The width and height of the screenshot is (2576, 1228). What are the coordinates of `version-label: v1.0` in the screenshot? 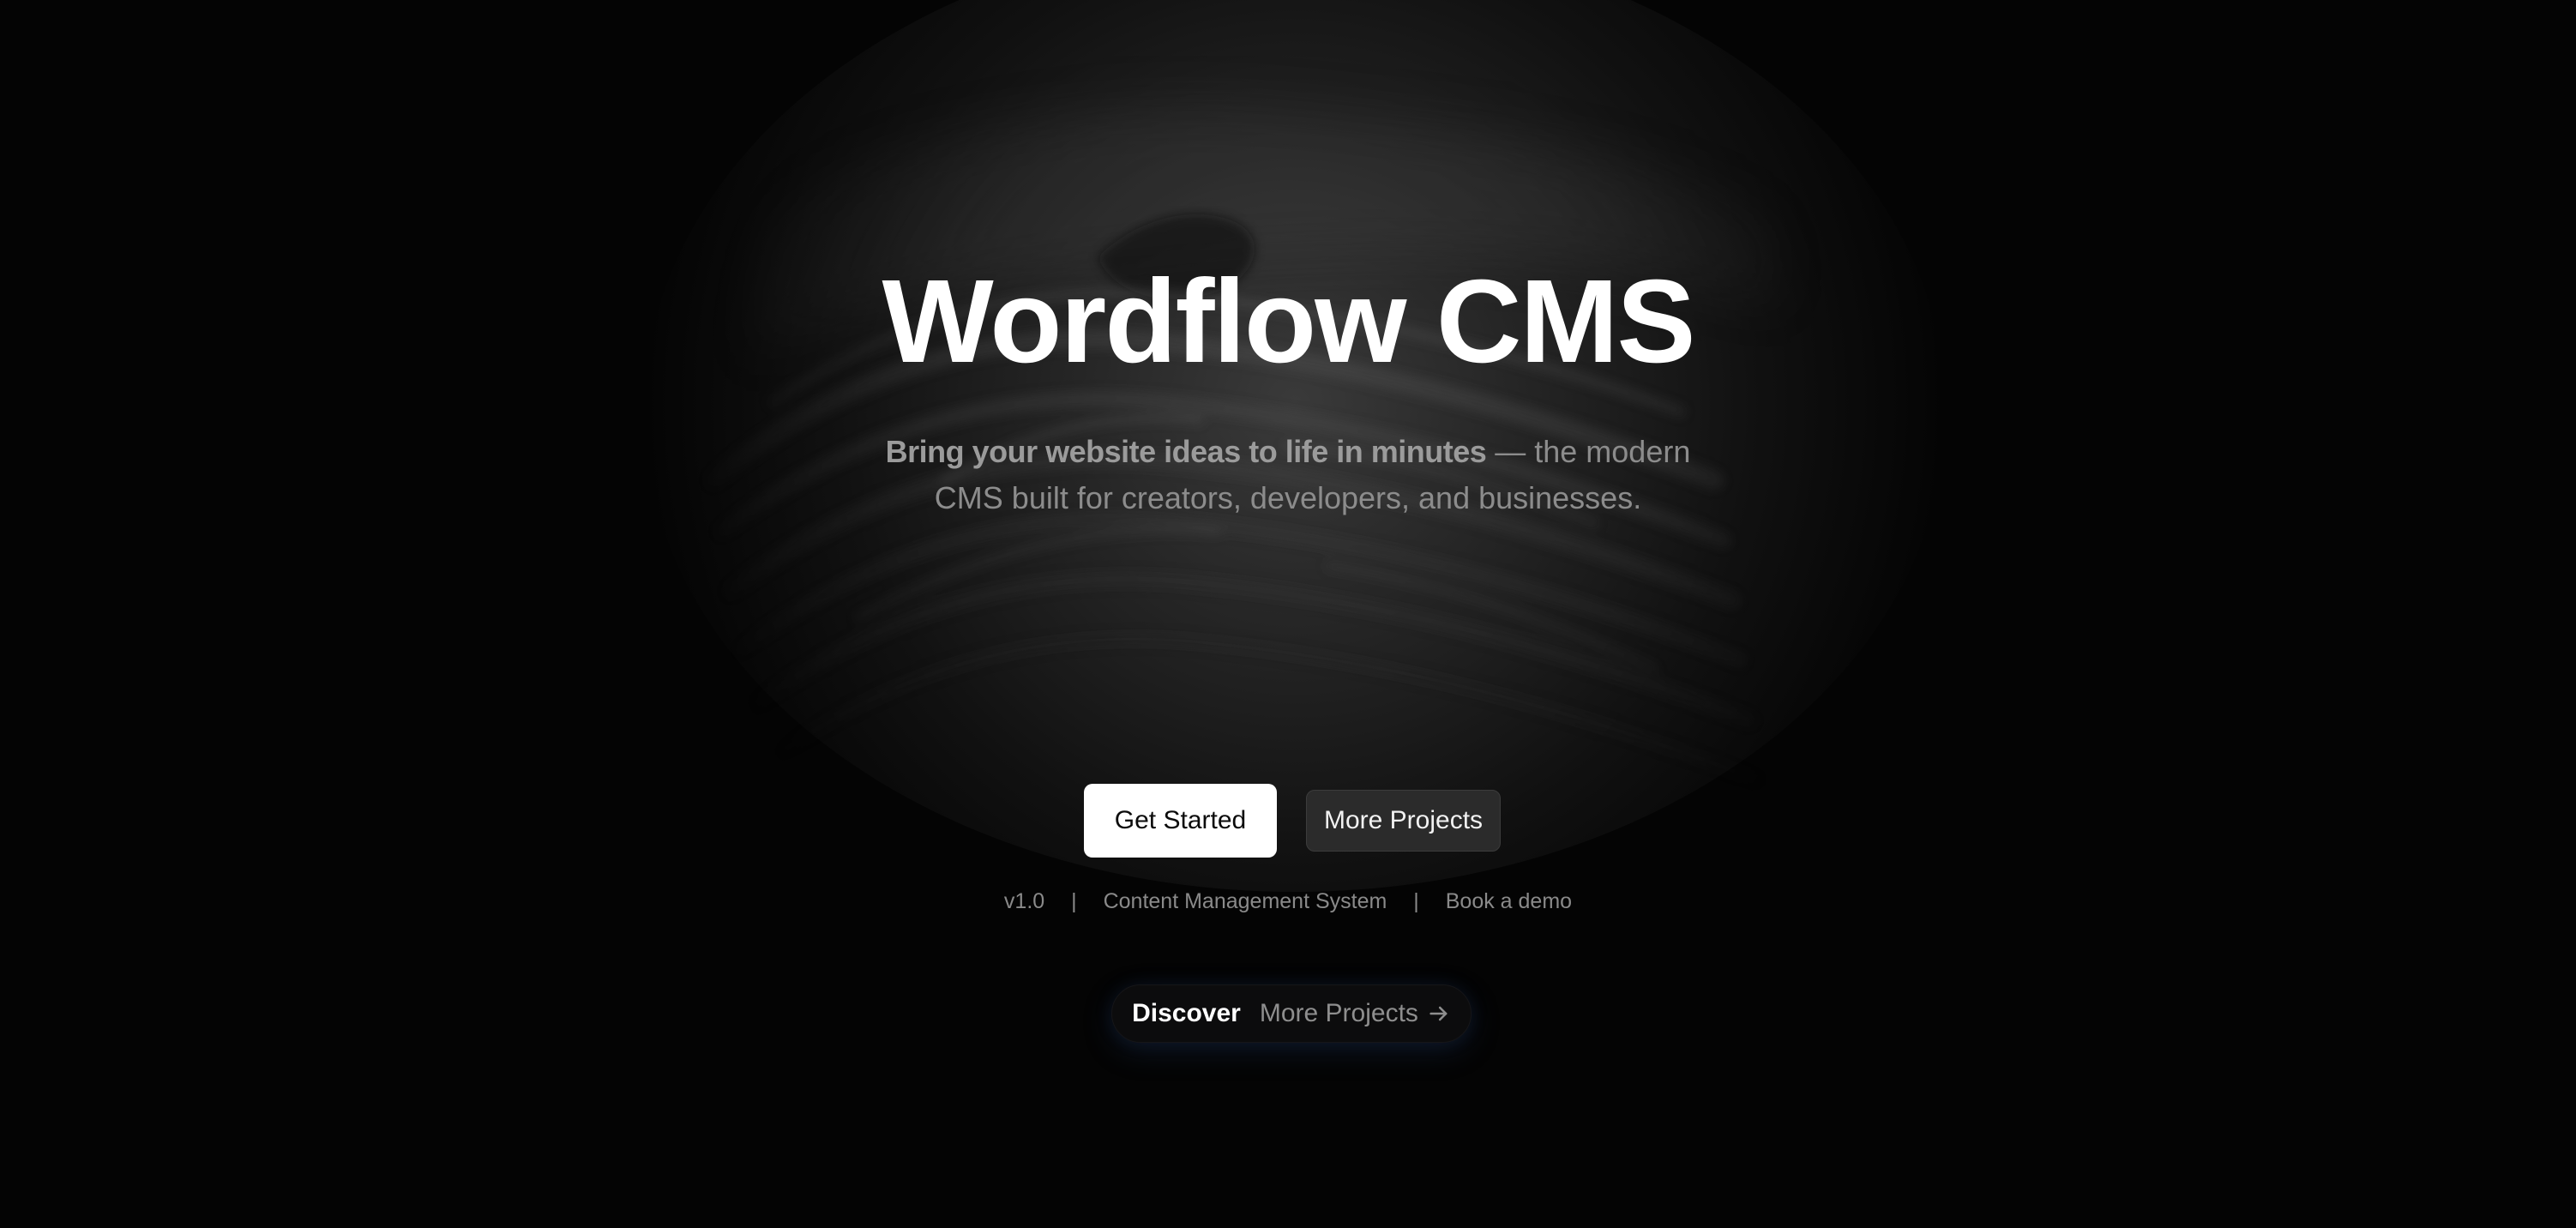 It's located at (1024, 901).